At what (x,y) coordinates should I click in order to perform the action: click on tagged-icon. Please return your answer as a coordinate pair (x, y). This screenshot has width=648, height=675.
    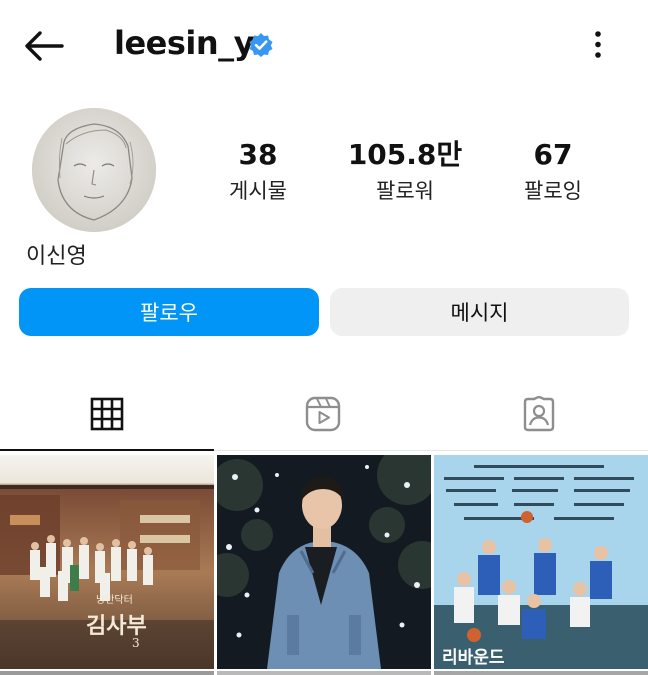
    Looking at the image, I should click on (539, 414).